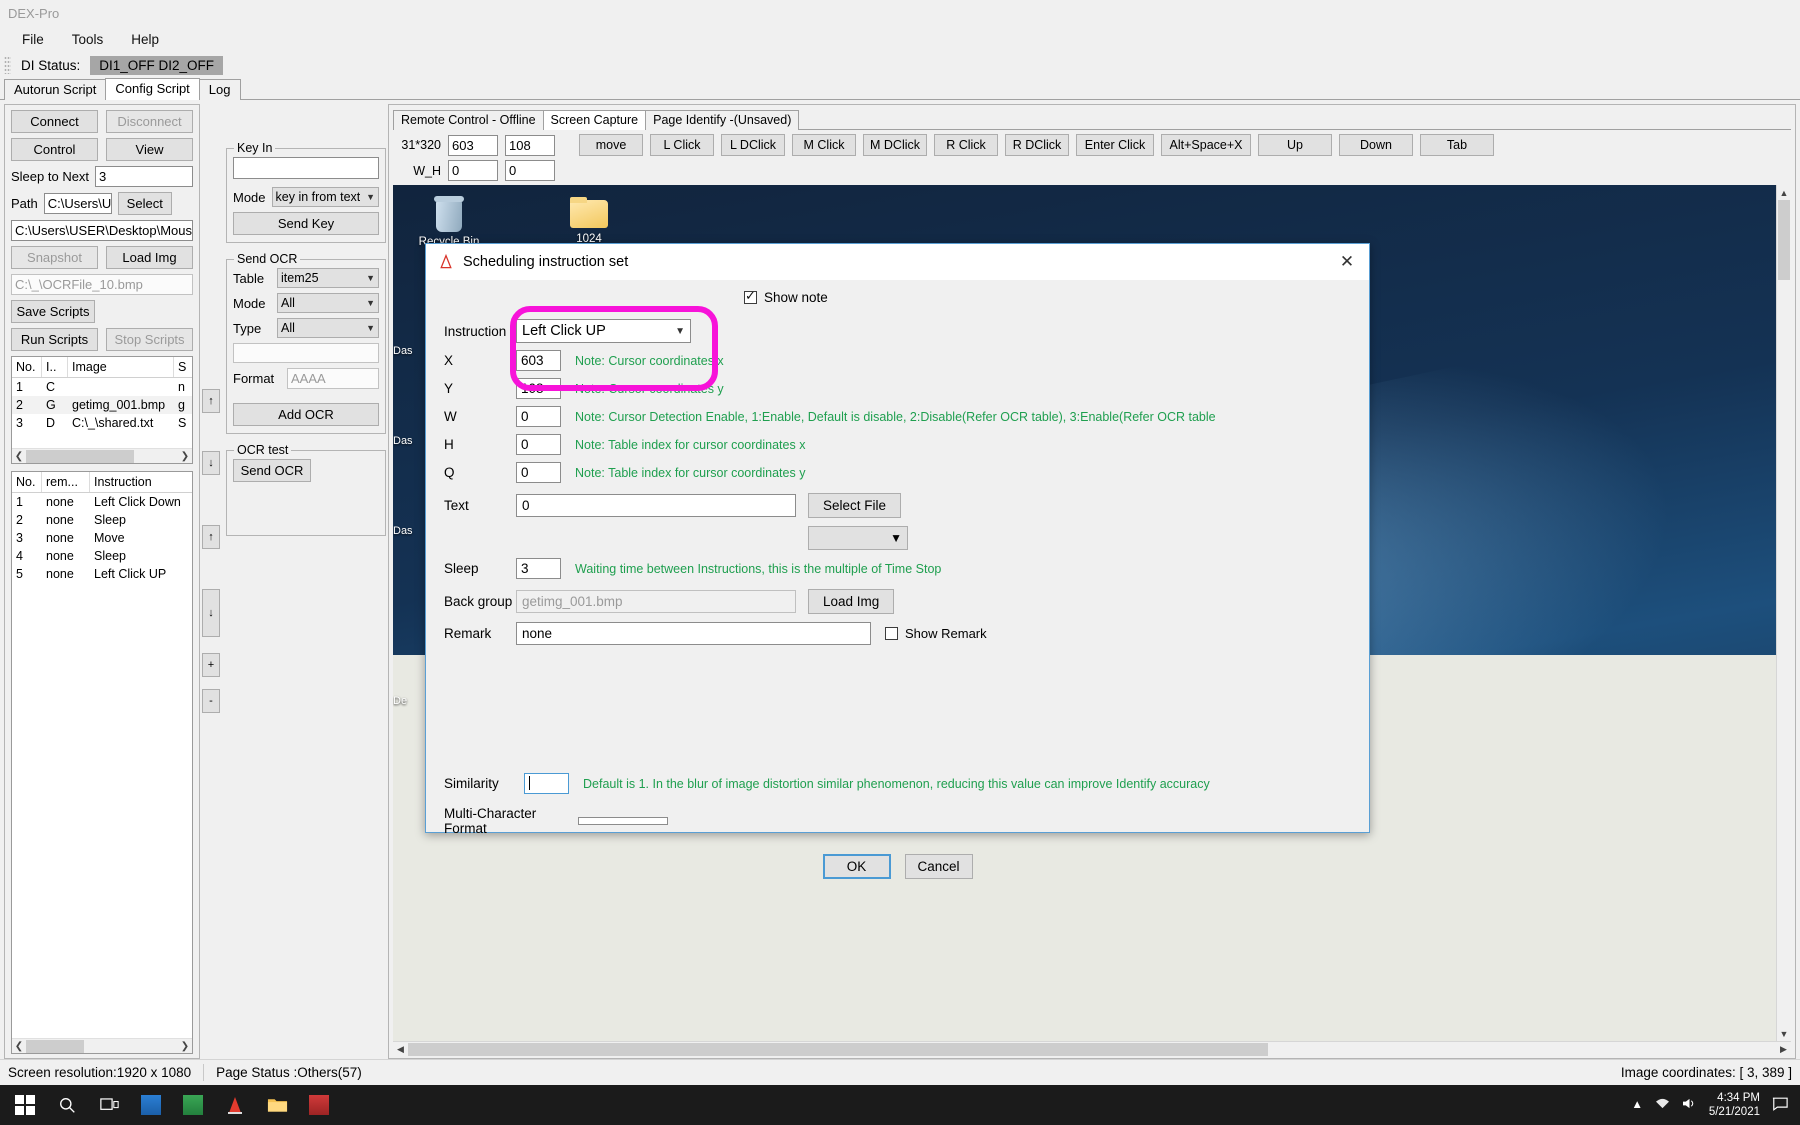  What do you see at coordinates (102, 1045) in the screenshot?
I see `instruction-table-hscrollbar: ❮ ❯` at bounding box center [102, 1045].